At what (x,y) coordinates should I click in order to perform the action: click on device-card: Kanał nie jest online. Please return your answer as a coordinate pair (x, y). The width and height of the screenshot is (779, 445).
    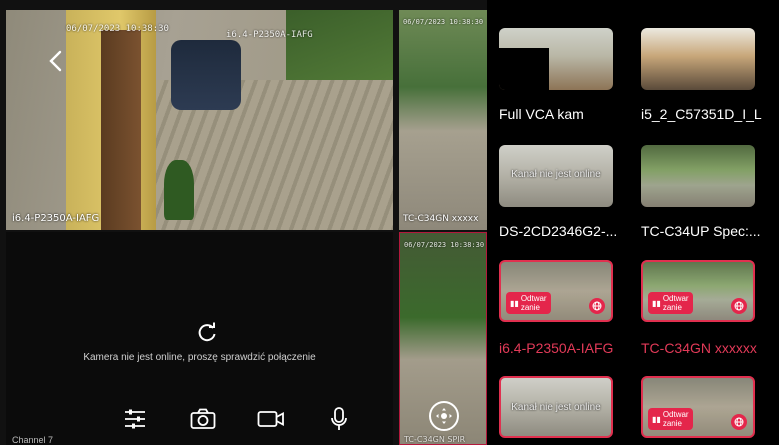
    Looking at the image, I should click on (556, 407).